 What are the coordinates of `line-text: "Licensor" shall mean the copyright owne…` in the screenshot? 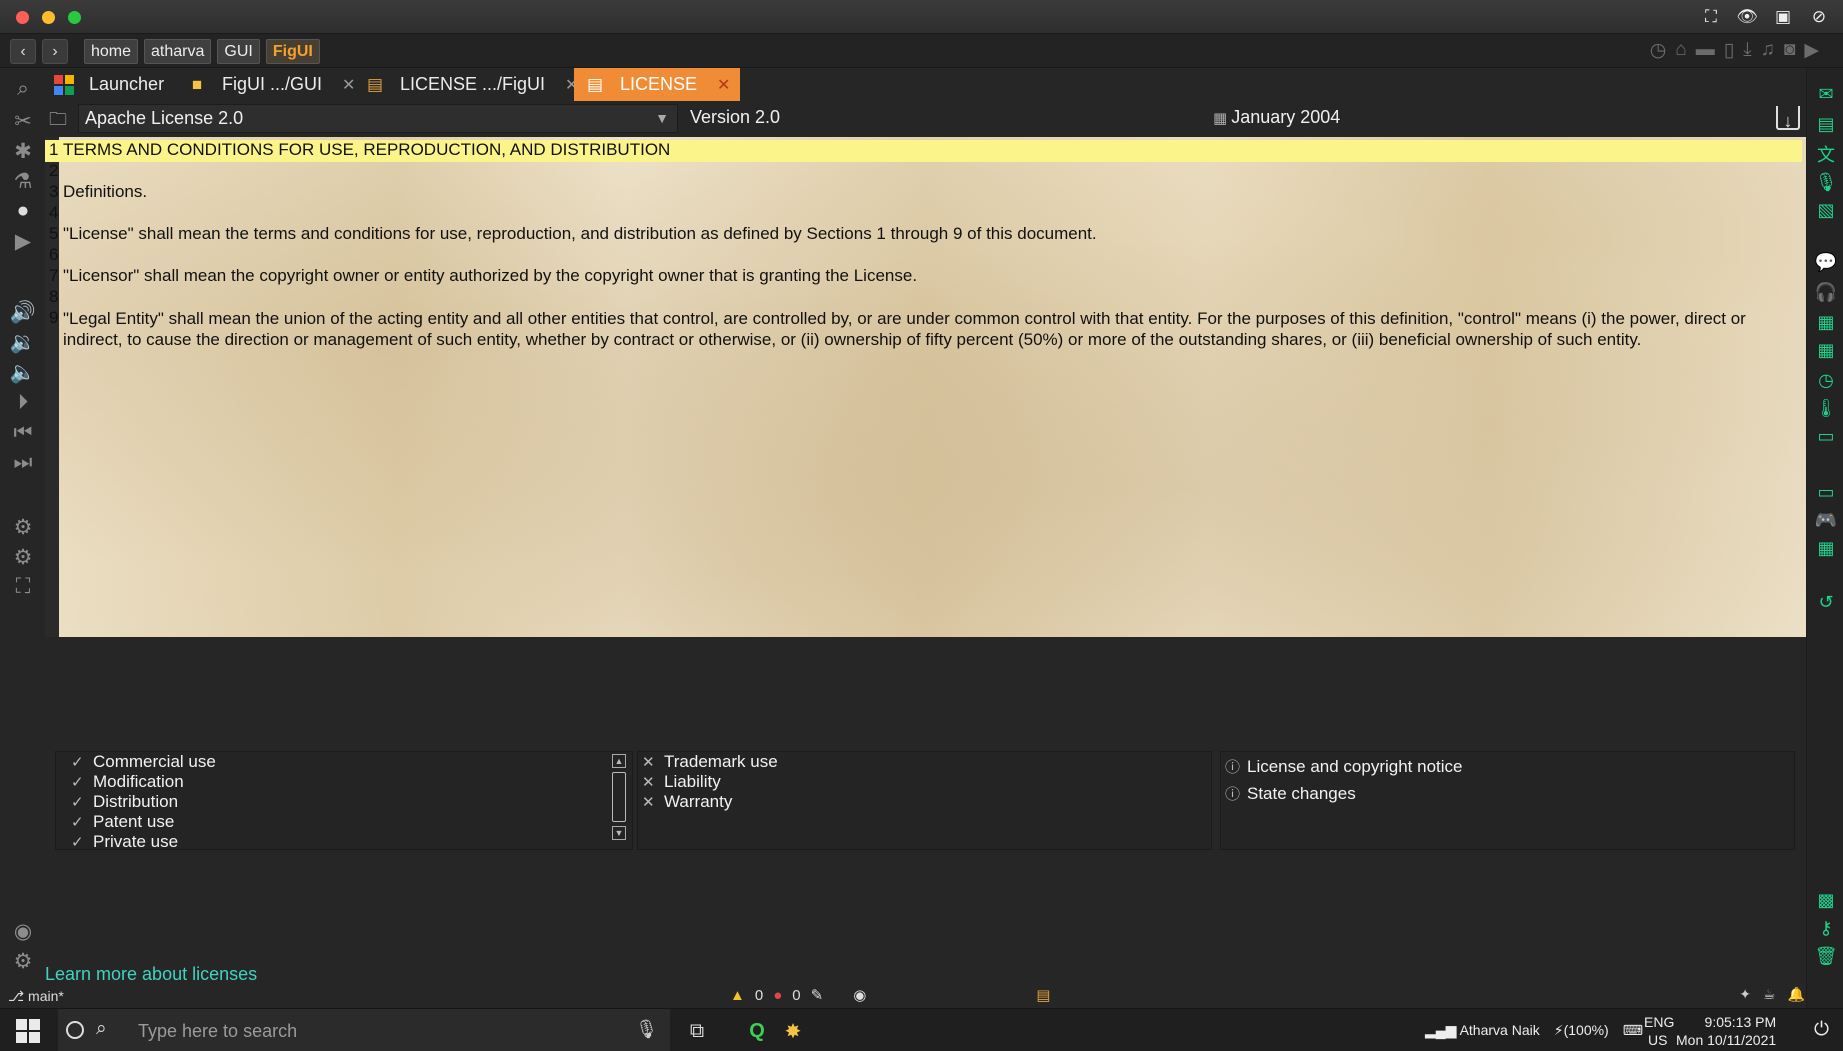 It's located at (490, 275).